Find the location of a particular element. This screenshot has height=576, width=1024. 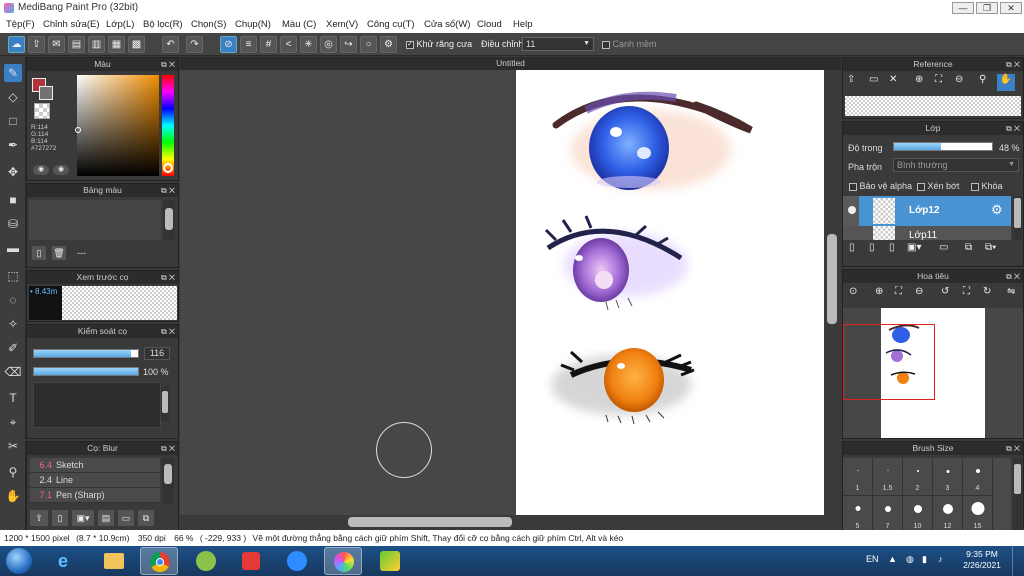

upload-icon: ⇧ is located at coordinates (851, 79).